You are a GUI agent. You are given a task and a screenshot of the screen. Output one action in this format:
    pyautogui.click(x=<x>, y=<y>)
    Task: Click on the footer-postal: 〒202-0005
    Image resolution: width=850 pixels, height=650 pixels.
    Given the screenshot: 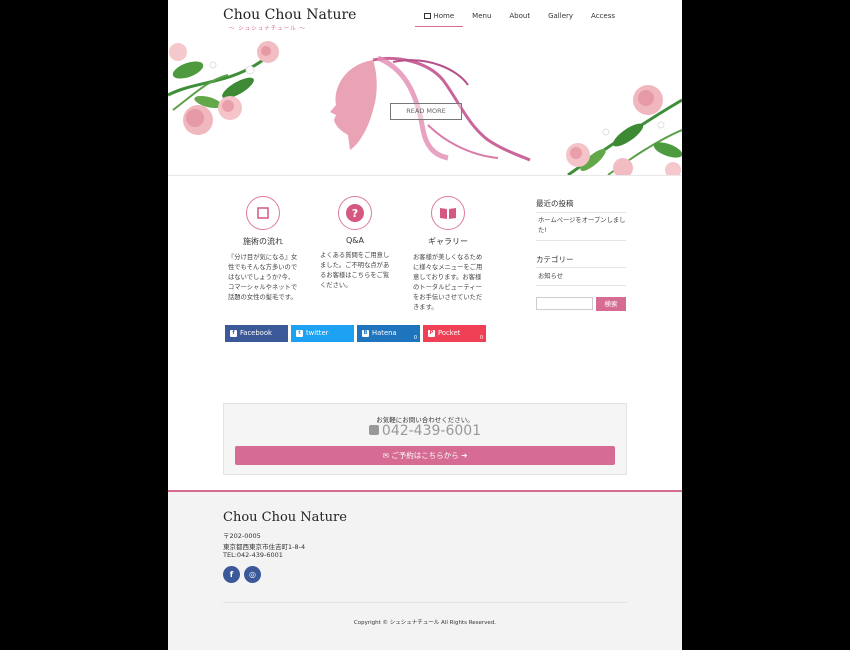 What is the action you would take?
    pyautogui.click(x=242, y=536)
    